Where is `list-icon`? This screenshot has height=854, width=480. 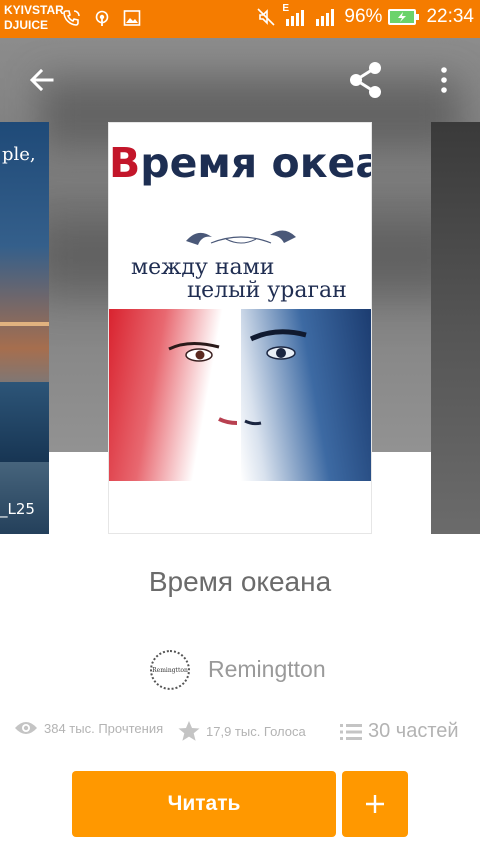
list-icon is located at coordinates (351, 731).